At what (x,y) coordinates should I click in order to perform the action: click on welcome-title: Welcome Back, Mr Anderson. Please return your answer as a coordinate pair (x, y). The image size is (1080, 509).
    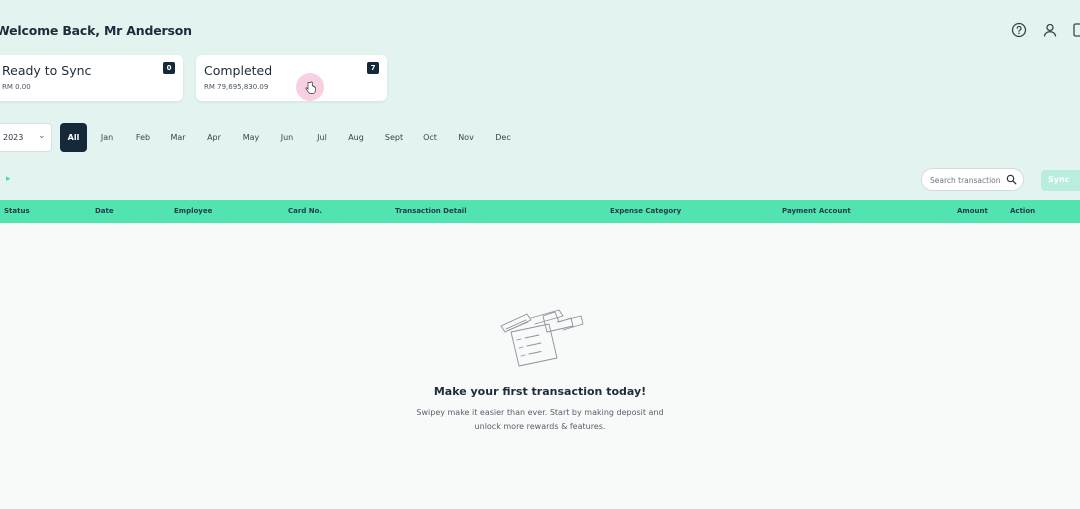
    Looking at the image, I should click on (96, 30).